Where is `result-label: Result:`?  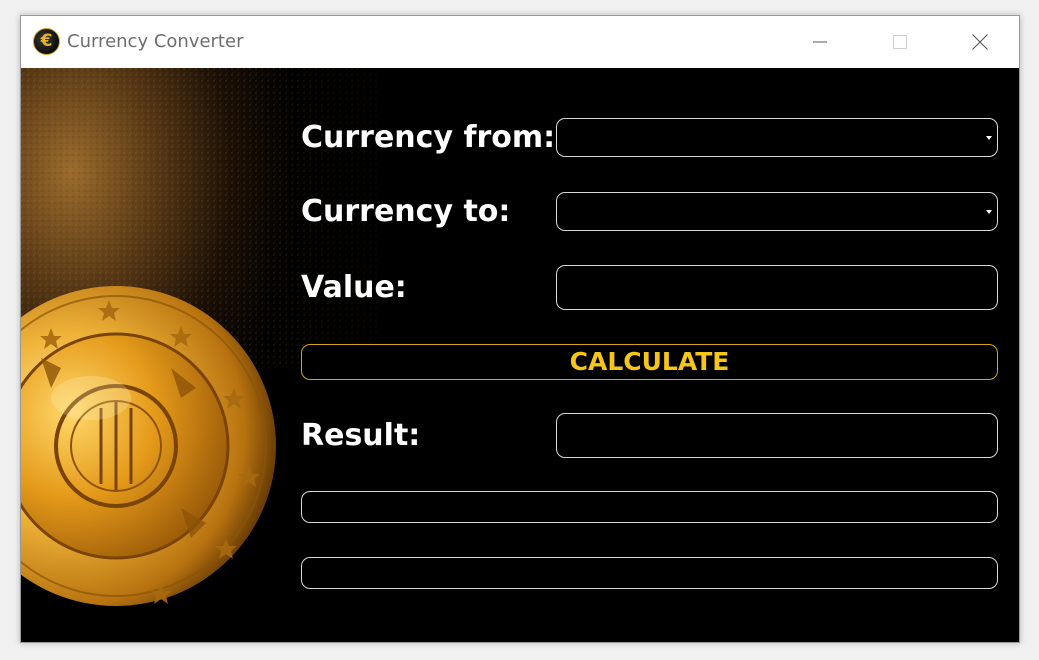 result-label: Result: is located at coordinates (361, 435).